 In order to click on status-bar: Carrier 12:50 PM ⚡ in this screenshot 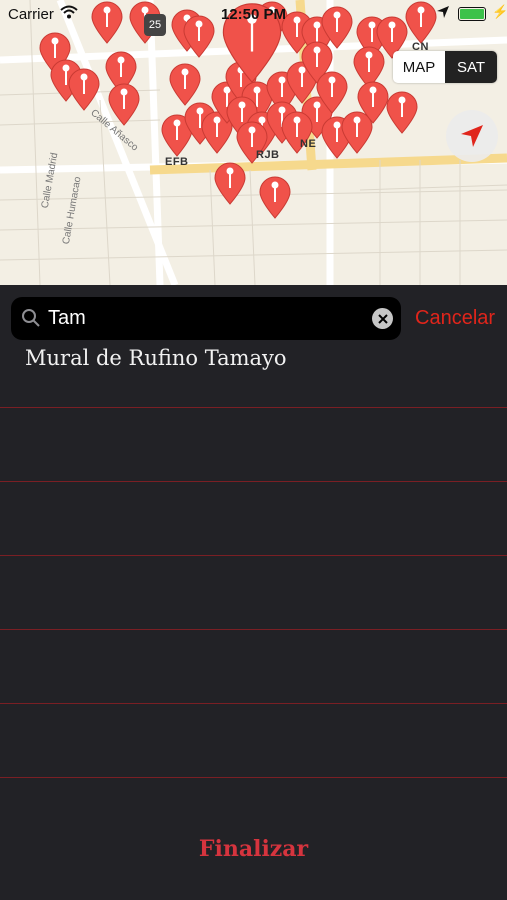, I will do `click(253, 14)`.